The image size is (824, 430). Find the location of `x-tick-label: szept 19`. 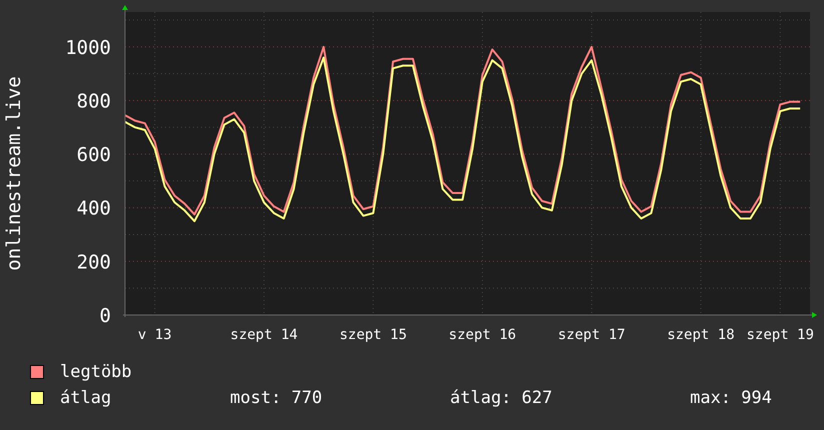

x-tick-label: szept 19 is located at coordinates (780, 335).